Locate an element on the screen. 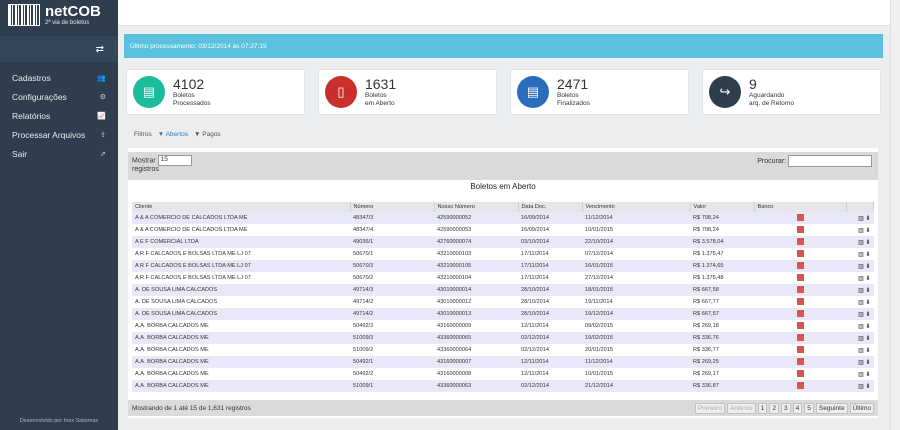  page-next-button: Seguinte is located at coordinates (831, 408).